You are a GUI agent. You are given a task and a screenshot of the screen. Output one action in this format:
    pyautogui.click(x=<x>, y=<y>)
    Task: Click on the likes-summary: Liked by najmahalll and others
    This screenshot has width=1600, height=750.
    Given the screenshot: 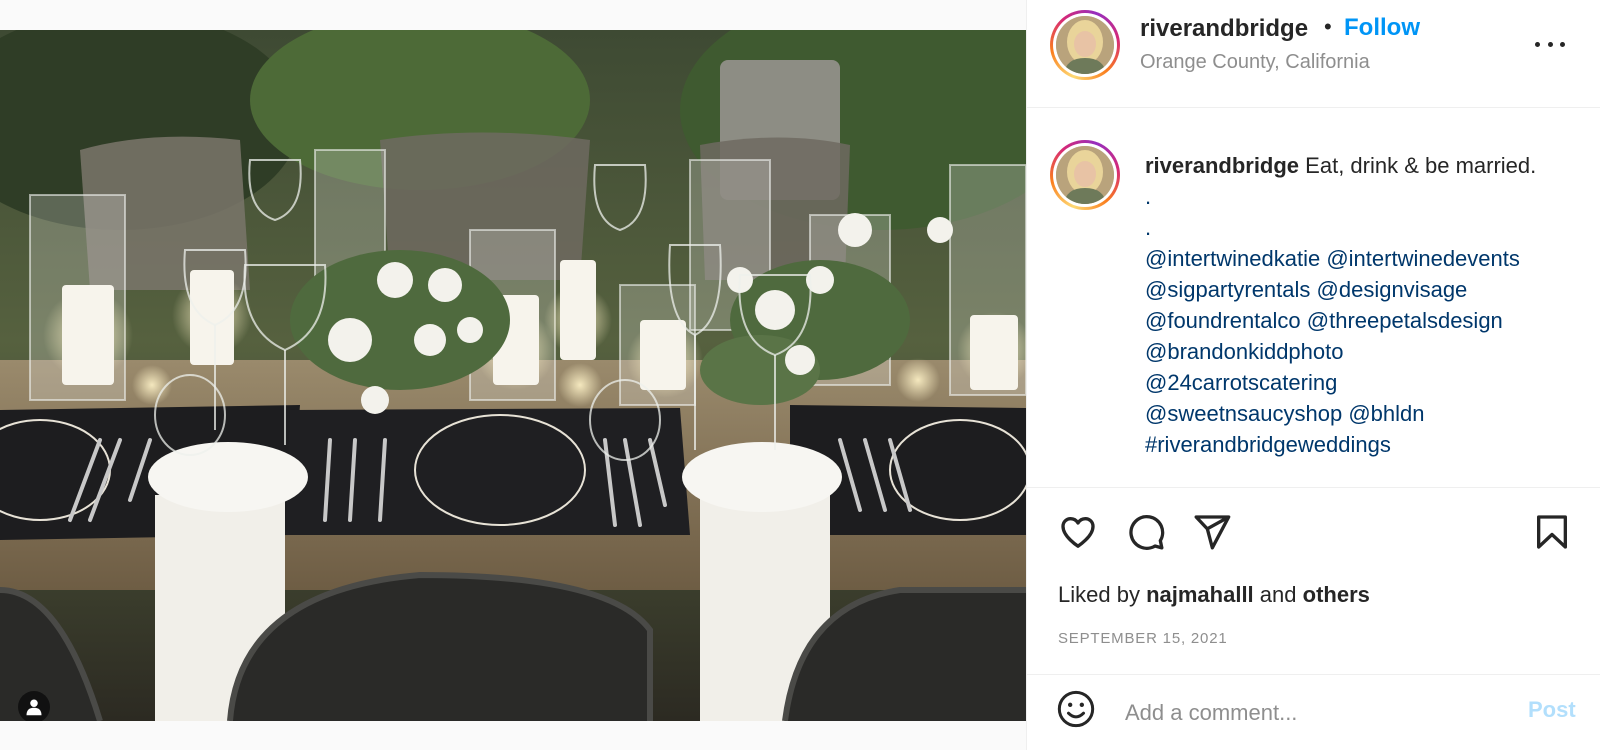 What is the action you would take?
    pyautogui.click(x=1214, y=595)
    